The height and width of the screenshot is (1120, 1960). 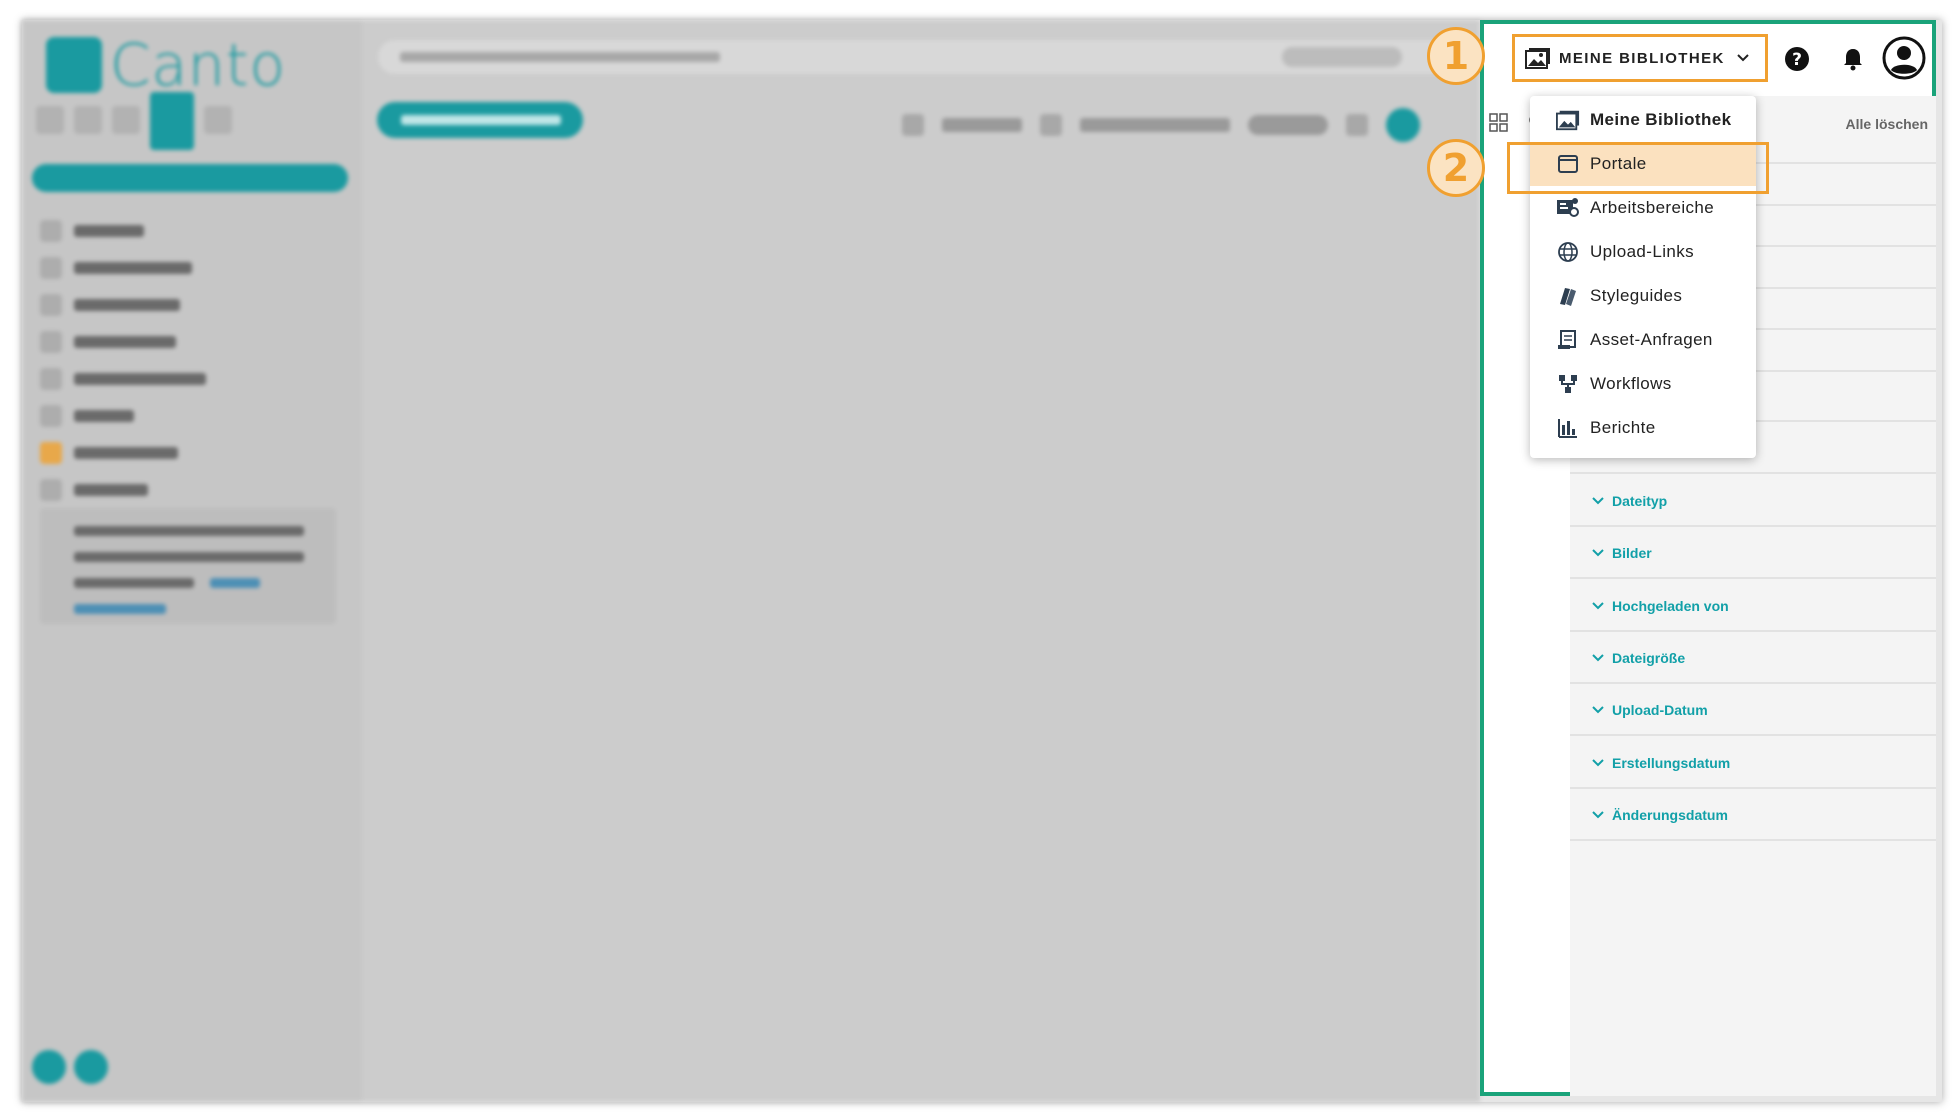 What do you see at coordinates (1632, 552) in the screenshot?
I see `filter-label: Bilder` at bounding box center [1632, 552].